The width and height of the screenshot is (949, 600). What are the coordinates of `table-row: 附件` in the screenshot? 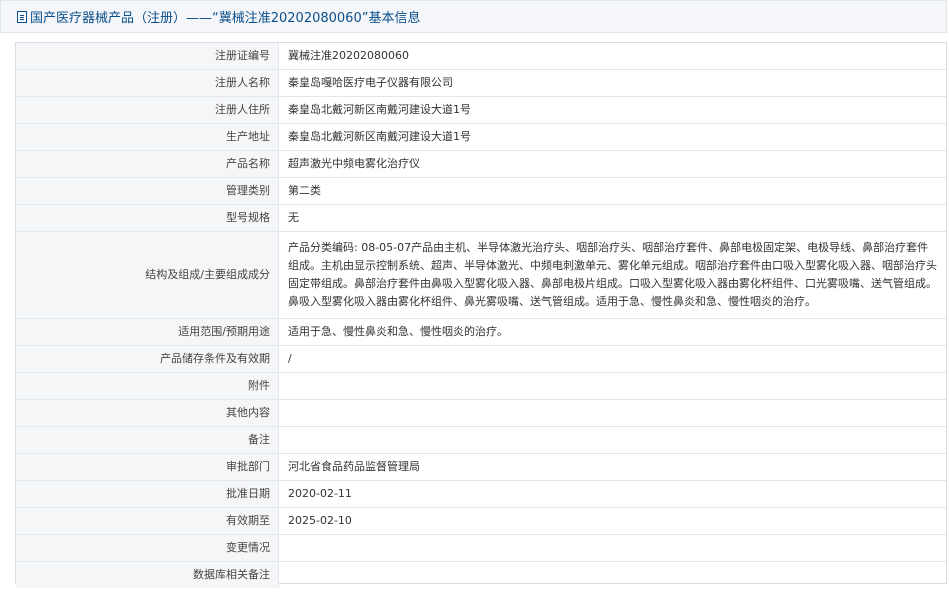 It's located at (481, 386).